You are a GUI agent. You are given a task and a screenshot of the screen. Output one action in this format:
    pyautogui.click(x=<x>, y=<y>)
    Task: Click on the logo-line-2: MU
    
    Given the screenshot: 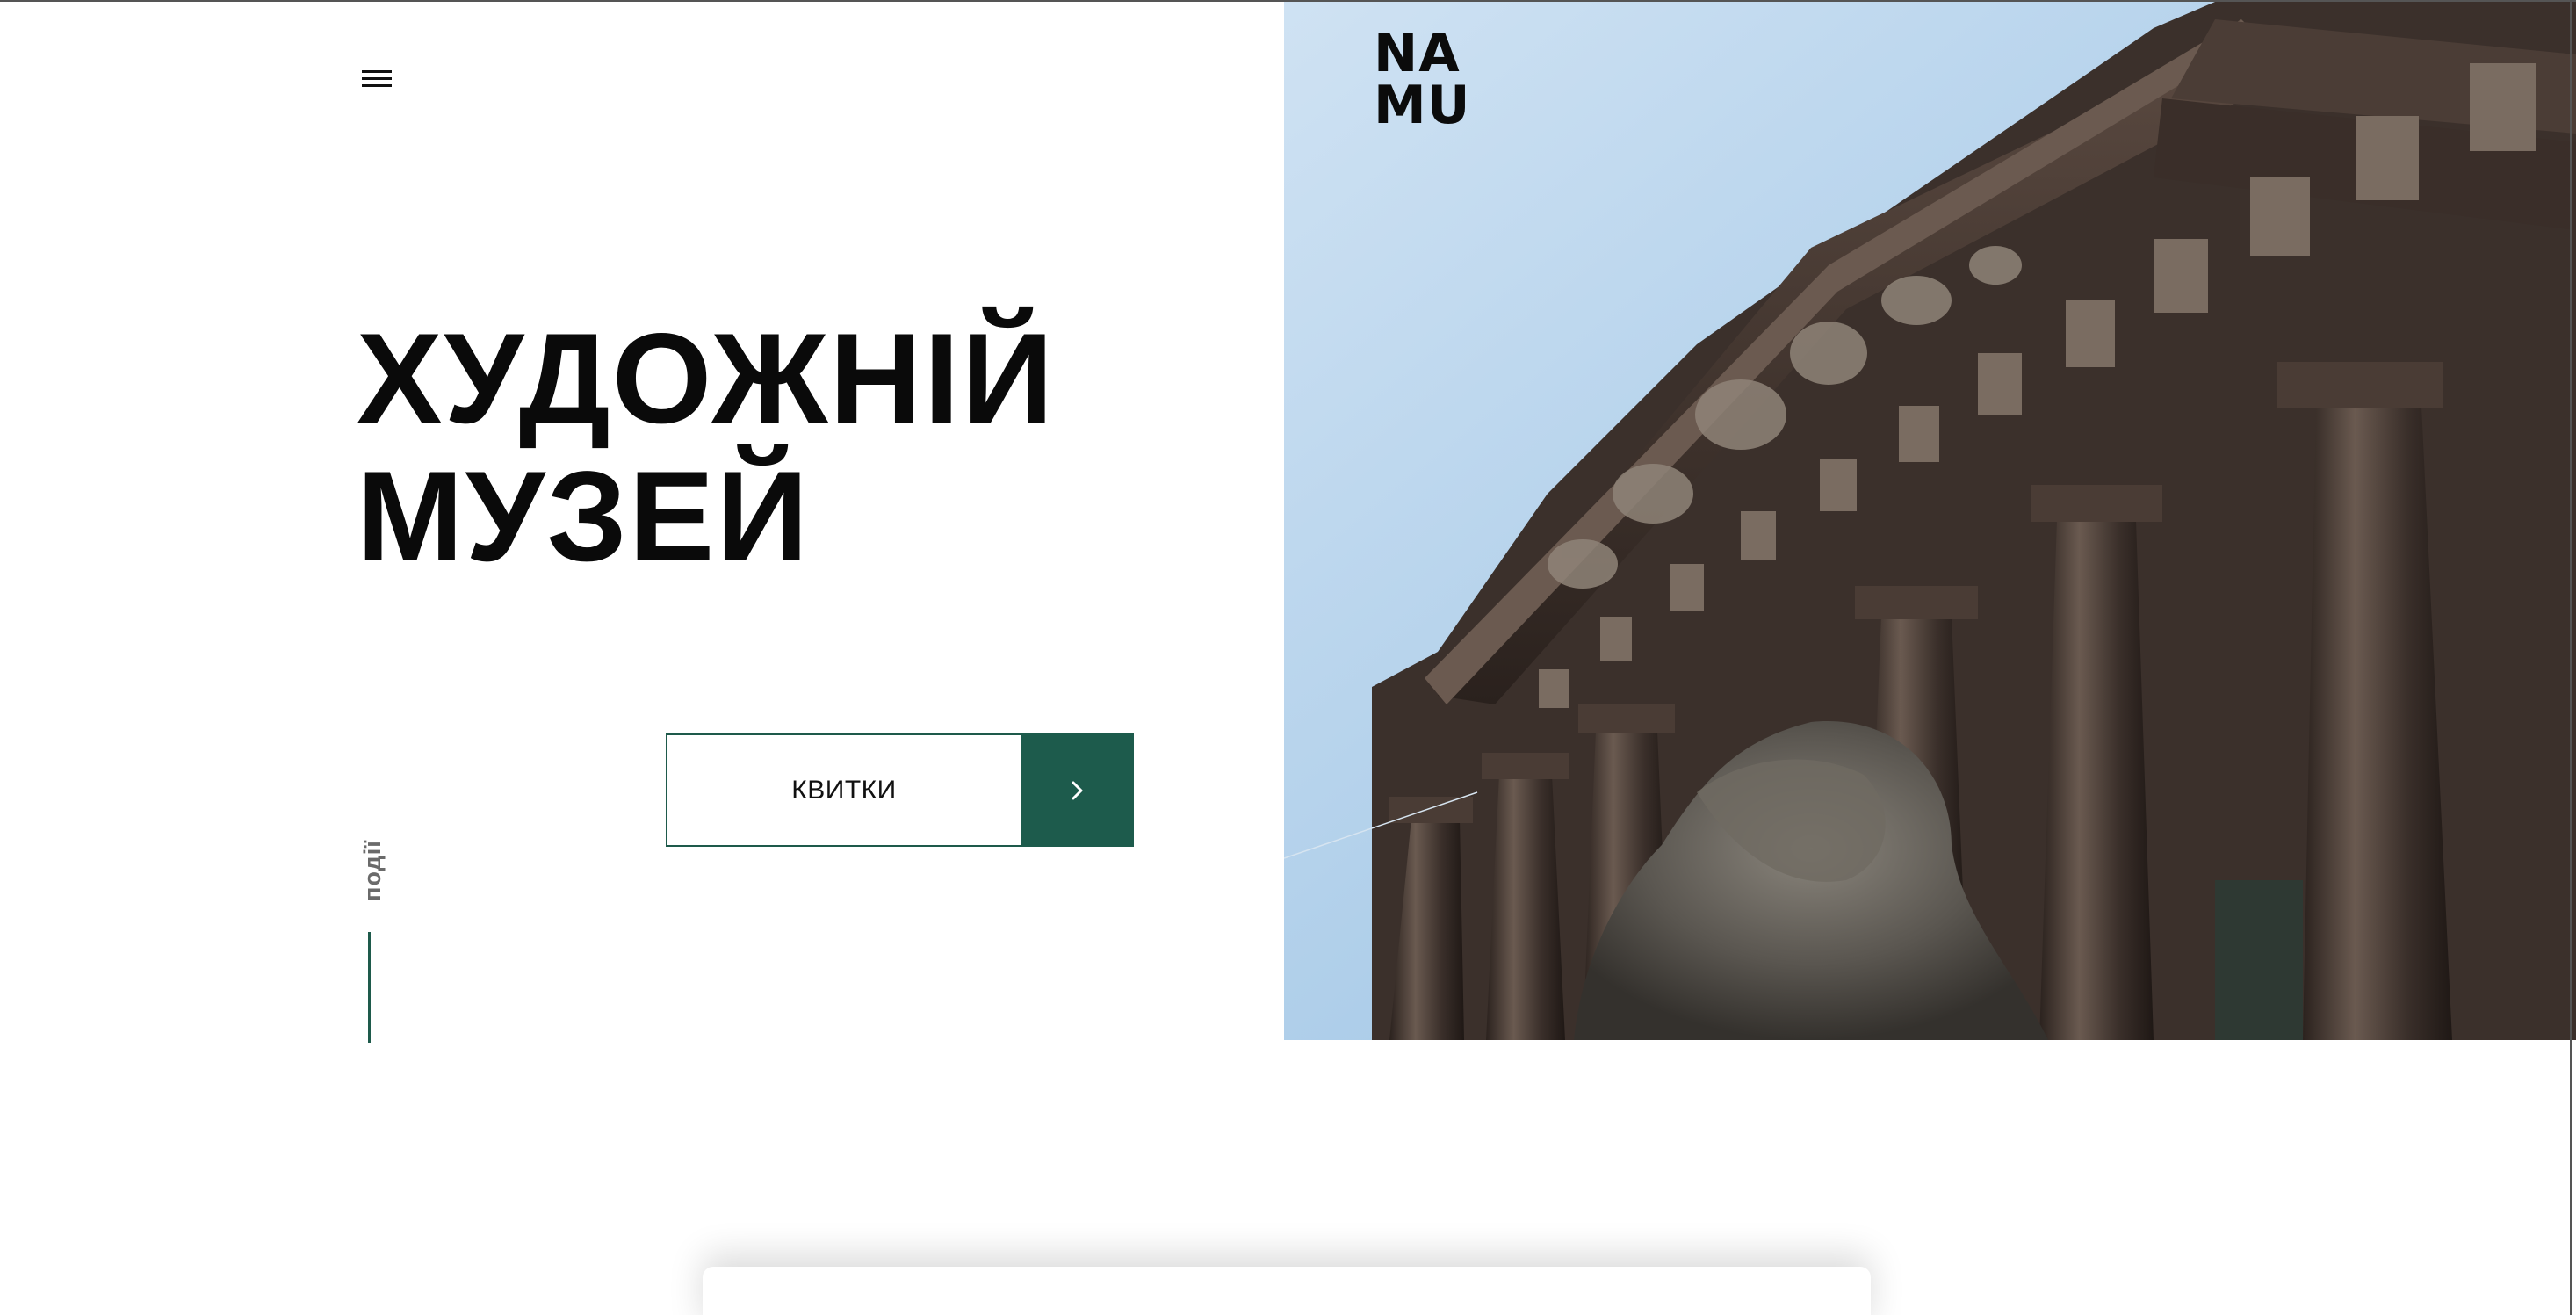 What is the action you would take?
    pyautogui.click(x=1422, y=105)
    